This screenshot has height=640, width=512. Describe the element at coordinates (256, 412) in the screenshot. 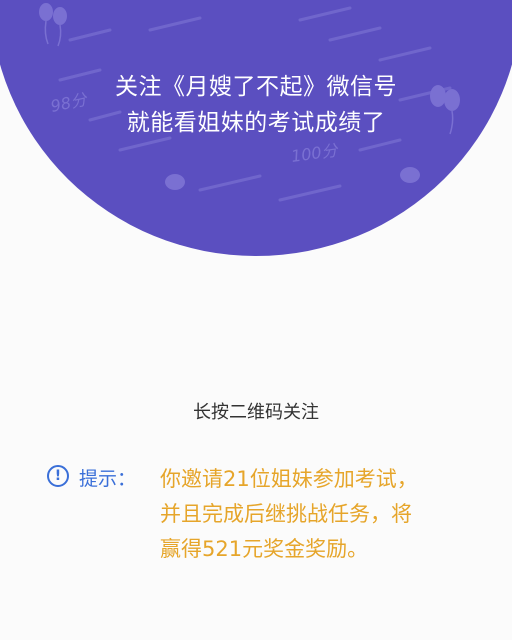

I see `qr-hint-text: 长按二维码关注` at that location.